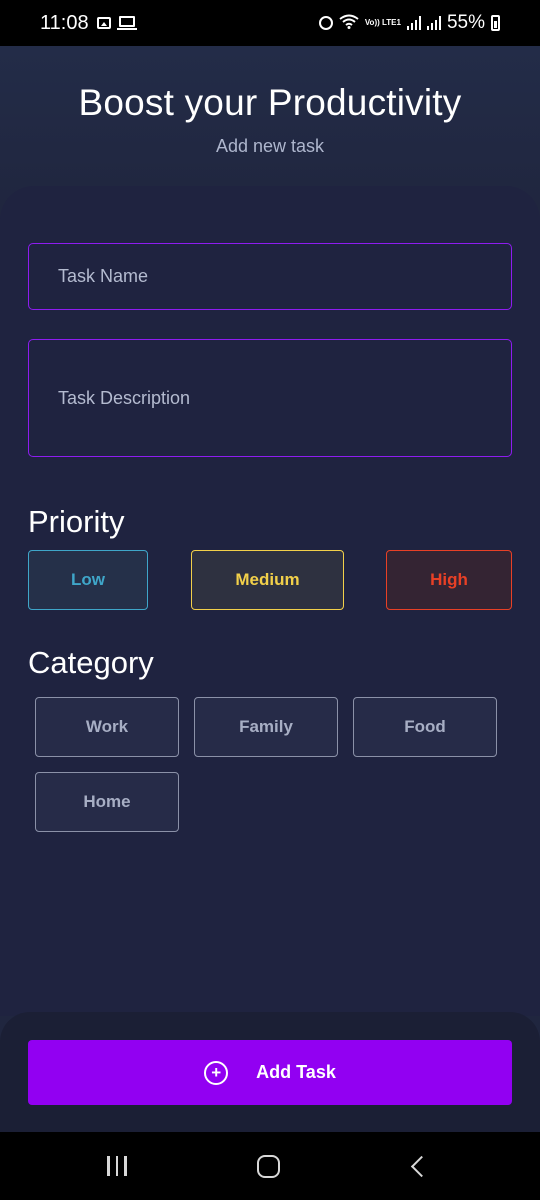 The height and width of the screenshot is (1200, 540). I want to click on page-title: Boost your Productivity, so click(270, 102).